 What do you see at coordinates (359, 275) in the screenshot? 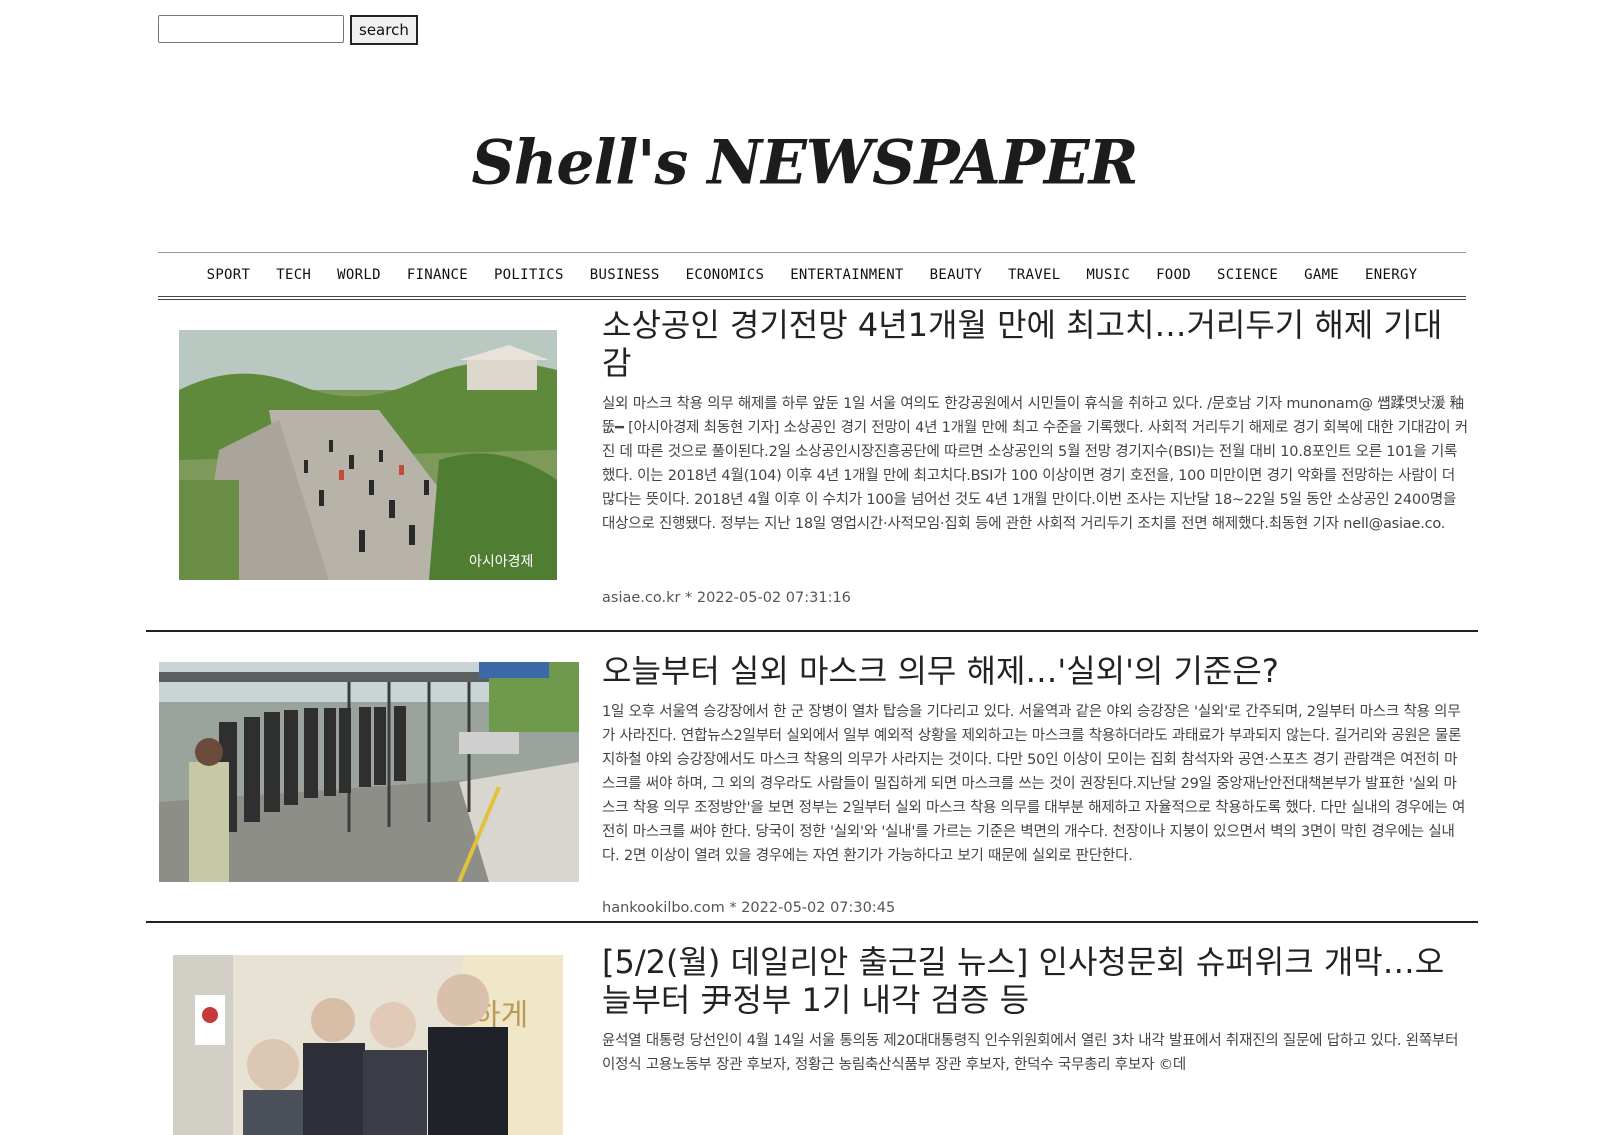
I see `nav-item-world: WORLD` at bounding box center [359, 275].